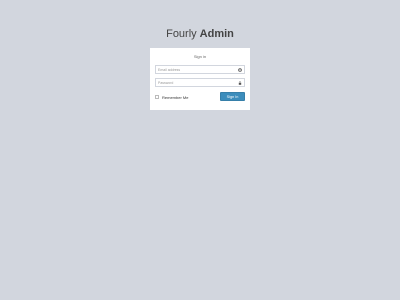 The height and width of the screenshot is (300, 400). What do you see at coordinates (240, 82) in the screenshot?
I see `lock-icon` at bounding box center [240, 82].